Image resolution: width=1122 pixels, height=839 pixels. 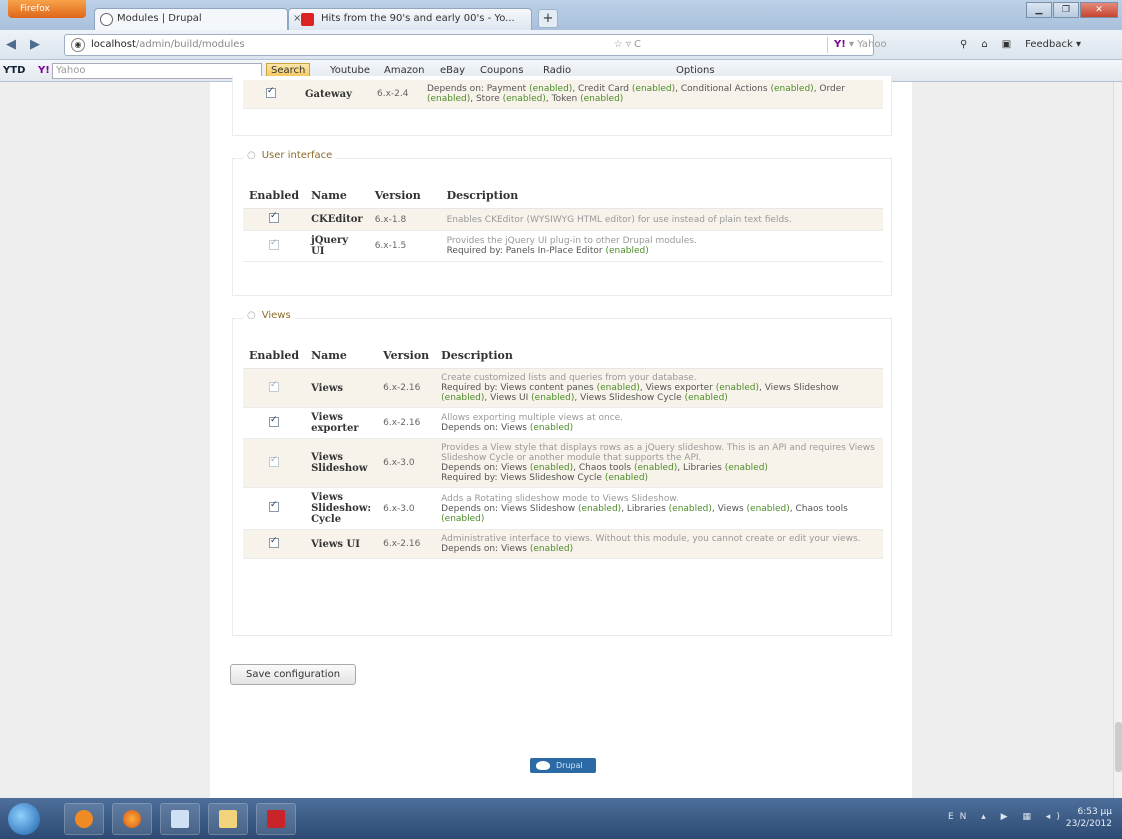 I want to click on bookmark-star-icon: ☆ ▿ C, so click(x=627, y=45).